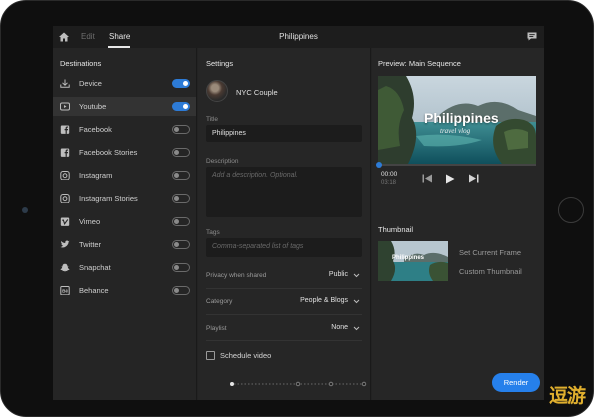  Describe the element at coordinates (124, 290) in the screenshot. I see `destination-row: Bē Behance` at that location.